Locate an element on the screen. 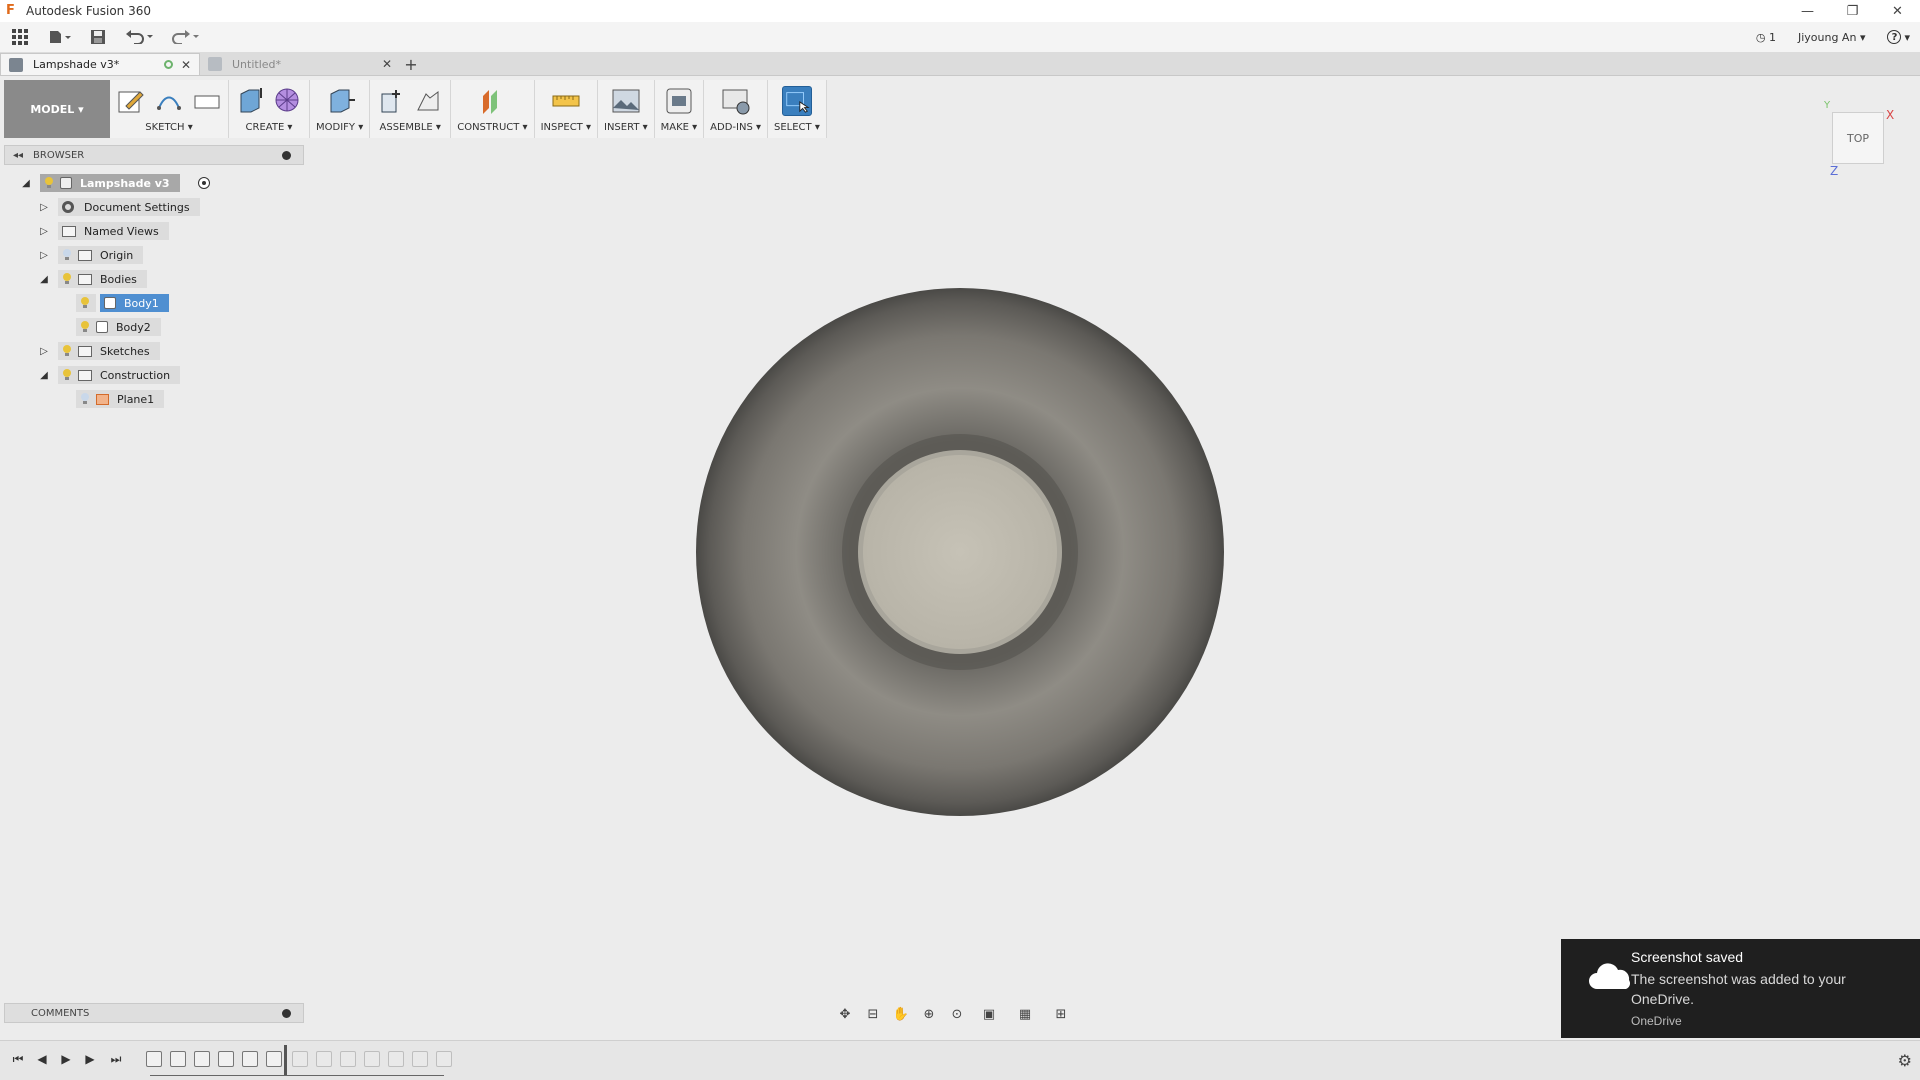  grid-settings-icon: ▦ is located at coordinates (1025, 1014).